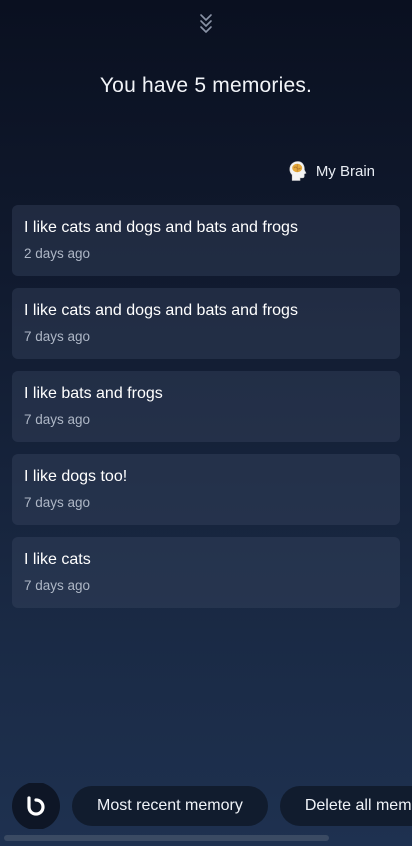 This screenshot has height=846, width=412. I want to click on memory-card: I like dogs too! 7 days ago, so click(206, 489).